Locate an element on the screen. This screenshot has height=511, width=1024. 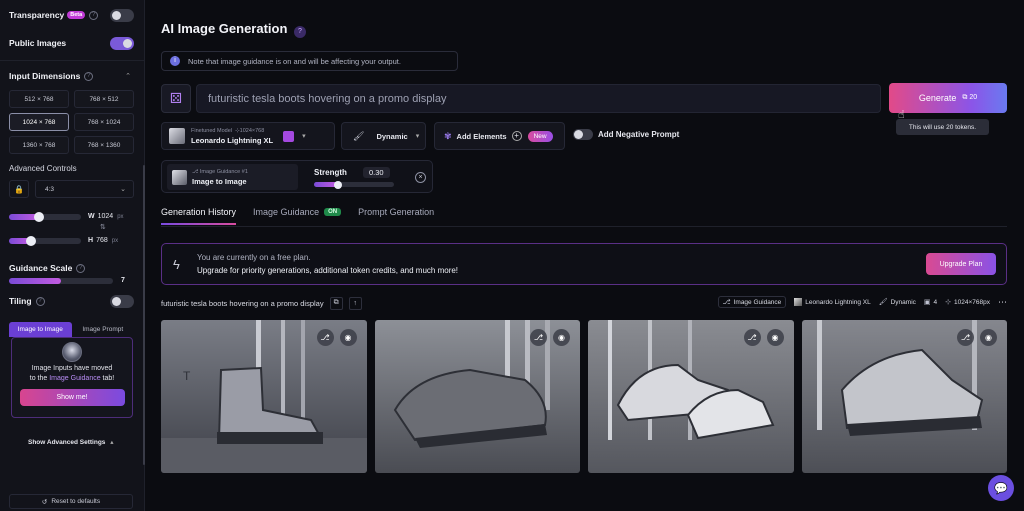
aspect-ratio-select: 4:3 ⌄ is located at coordinates (84, 189).